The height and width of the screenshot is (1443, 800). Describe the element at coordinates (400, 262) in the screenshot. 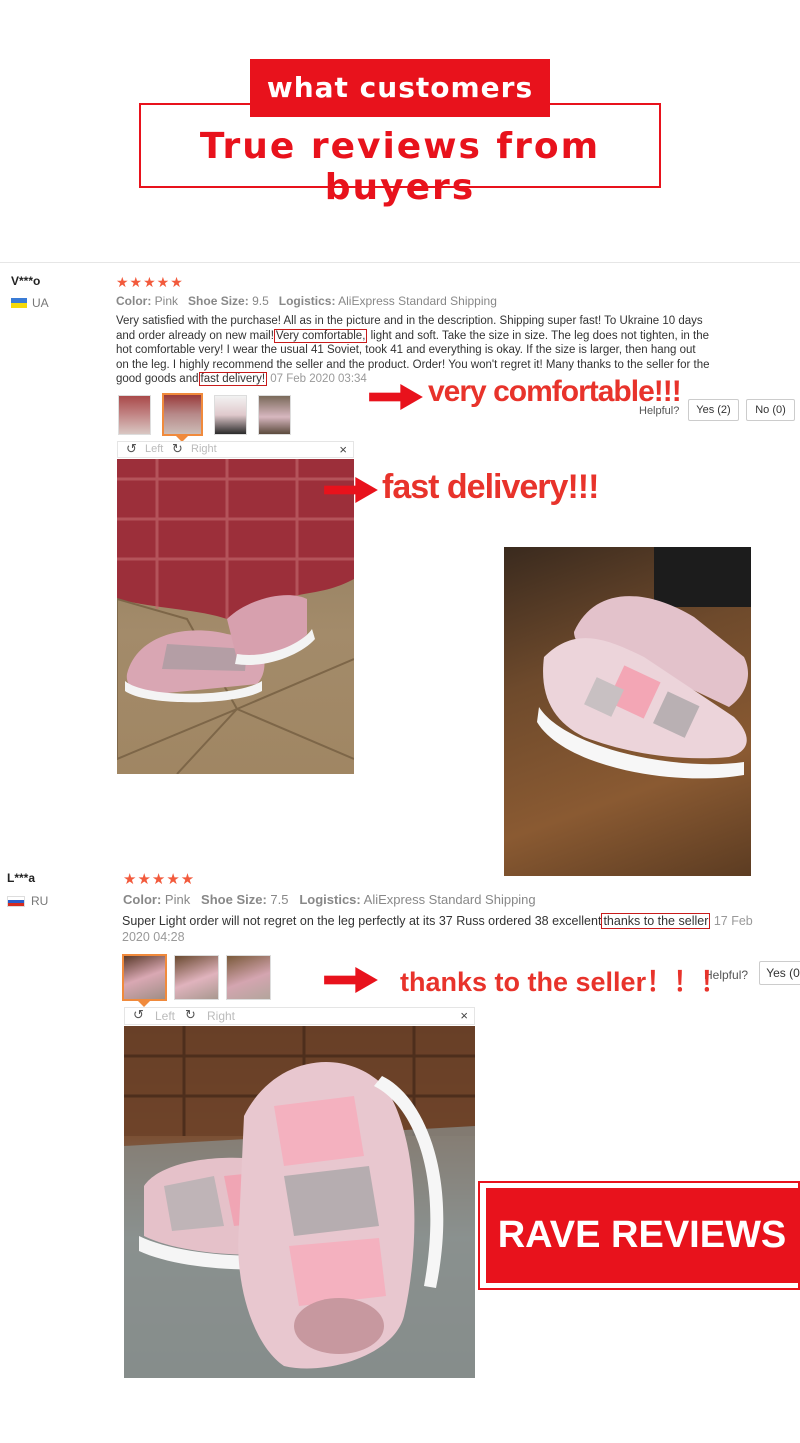

I see `divider` at that location.